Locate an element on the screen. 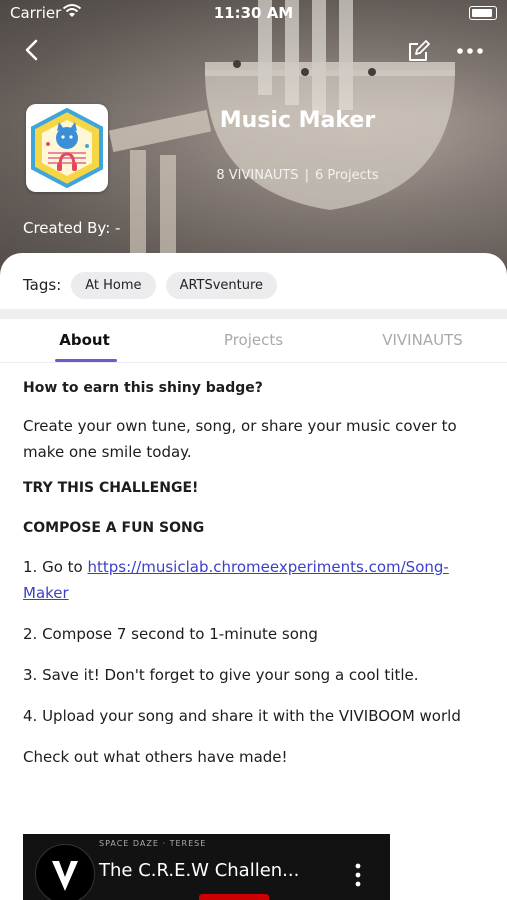 The image size is (507, 900). tag-chip: At Home is located at coordinates (113, 285).